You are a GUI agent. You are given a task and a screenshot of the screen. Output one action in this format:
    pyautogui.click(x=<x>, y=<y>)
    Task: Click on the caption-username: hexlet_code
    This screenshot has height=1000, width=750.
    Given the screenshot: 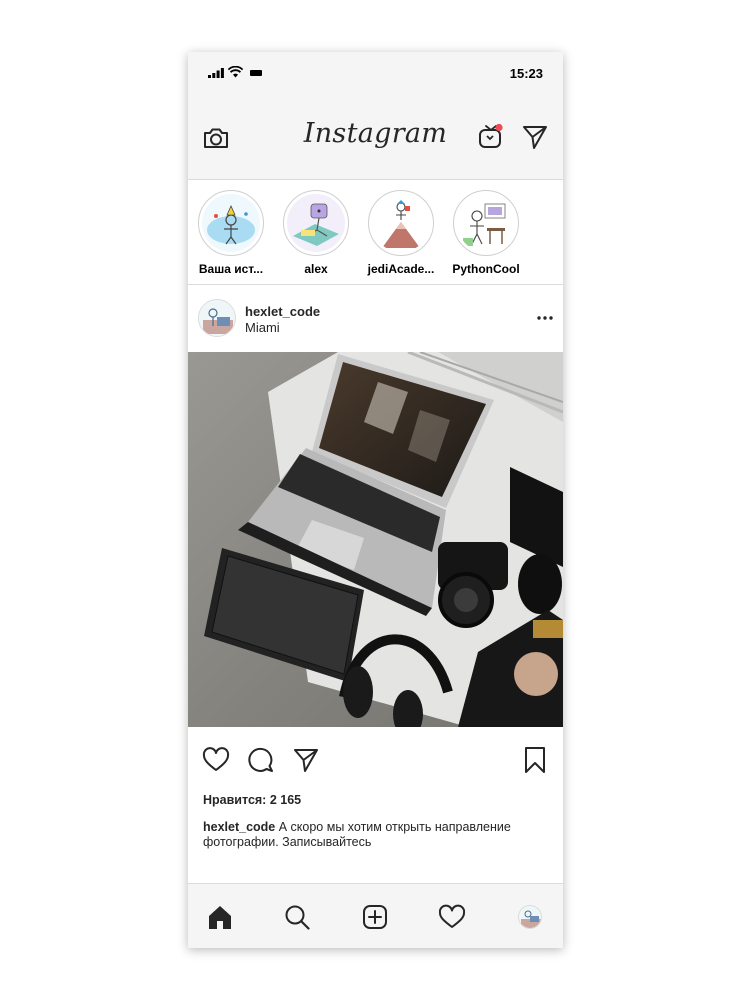 What is the action you would take?
    pyautogui.click(x=239, y=827)
    